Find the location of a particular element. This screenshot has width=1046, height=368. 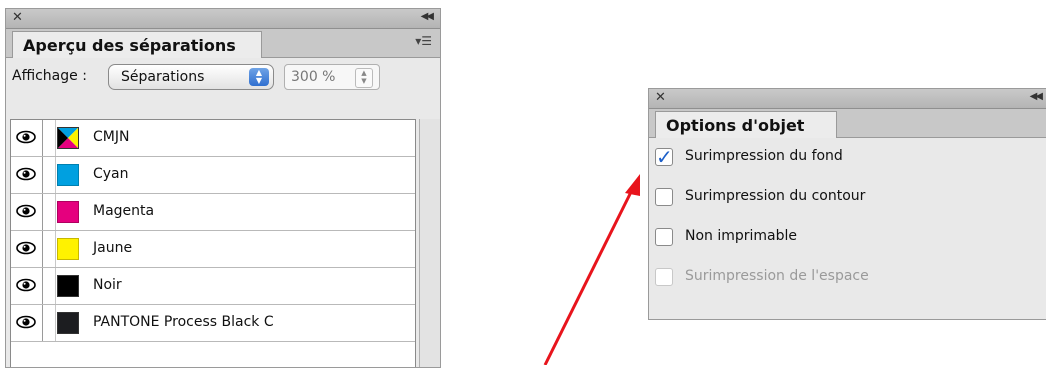

separation-row: Noir is located at coordinates (213, 286).